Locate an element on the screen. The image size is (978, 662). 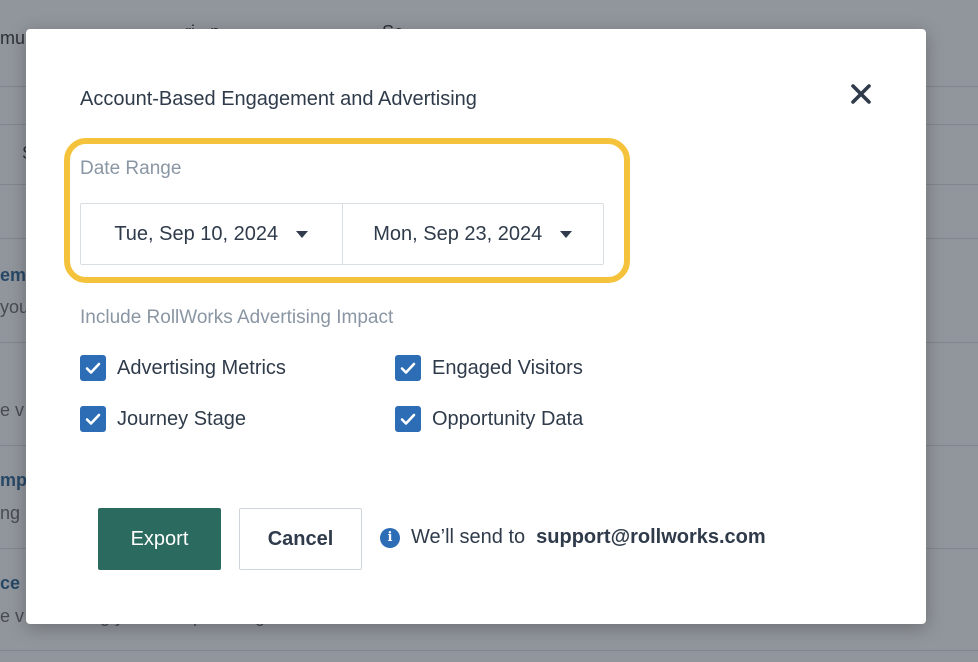
start-date-dropdown: Tue, Sep 10, 2024 is located at coordinates (211, 234).